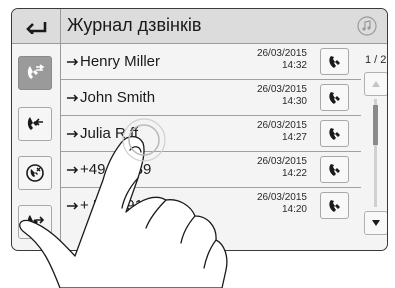 The image size is (395, 288). I want to click on contact-name: John Smith, so click(118, 97).